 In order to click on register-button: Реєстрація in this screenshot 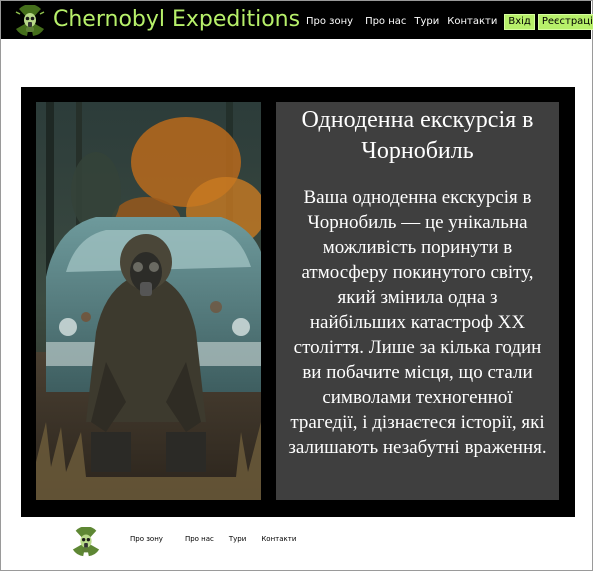, I will do `click(565, 22)`.